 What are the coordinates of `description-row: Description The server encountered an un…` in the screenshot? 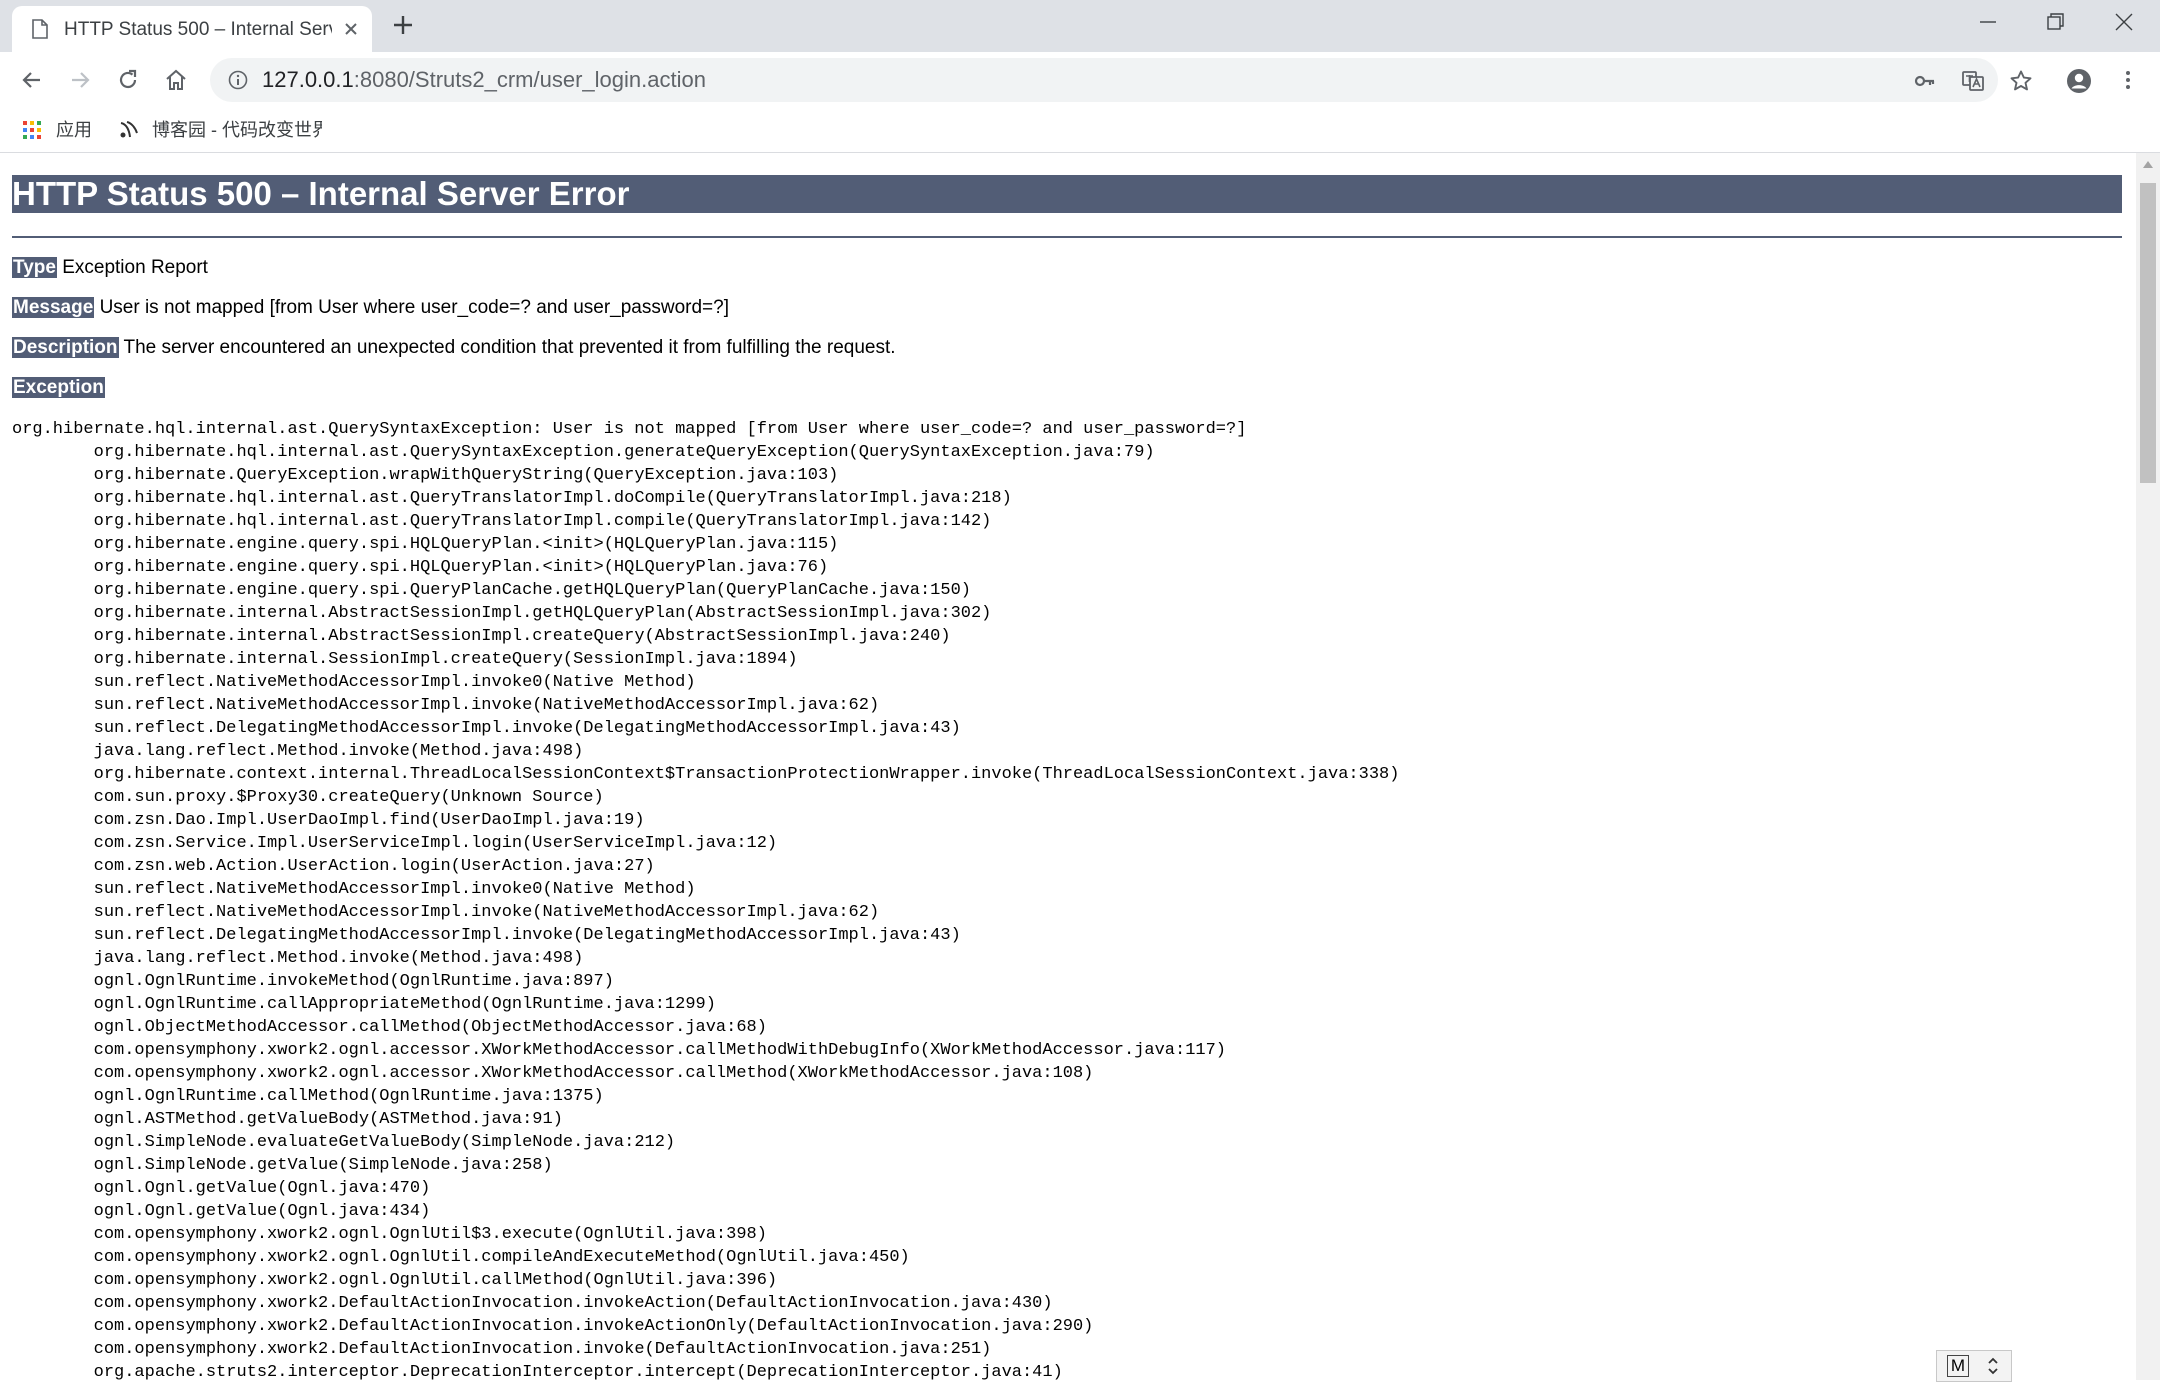 It's located at (454, 348).